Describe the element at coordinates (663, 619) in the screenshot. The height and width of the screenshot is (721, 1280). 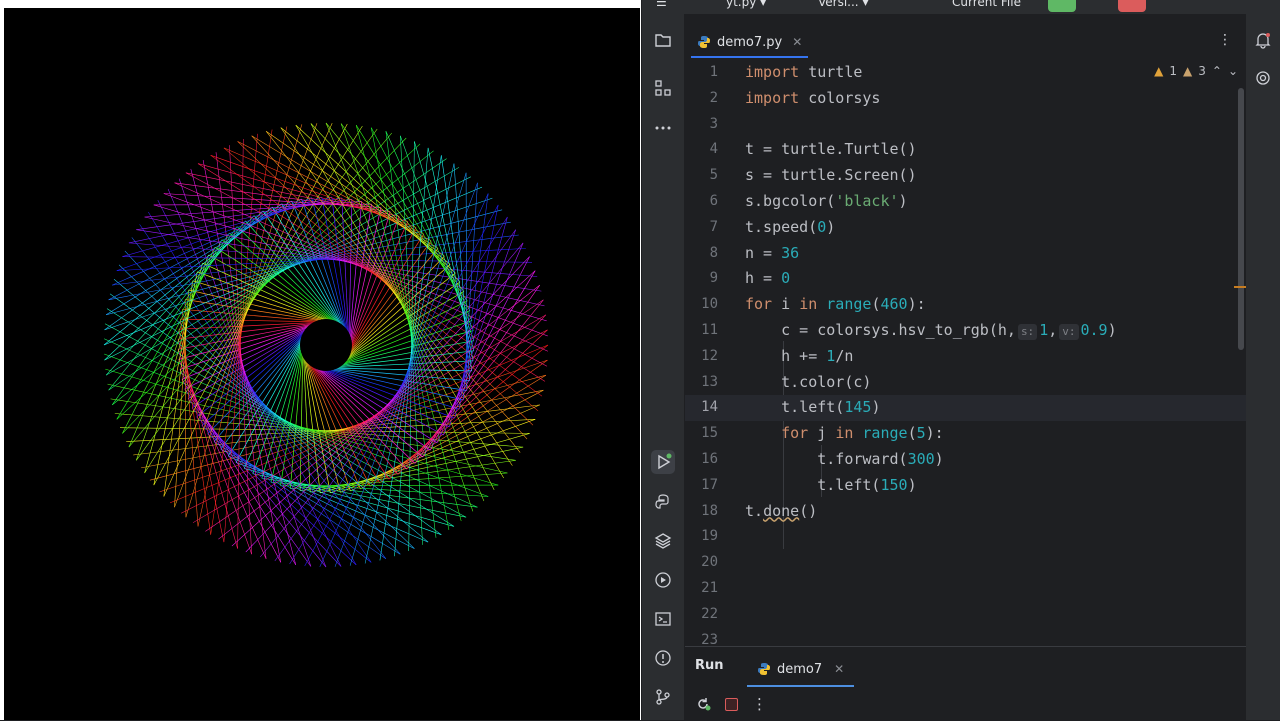
I see `terminal-icon` at that location.